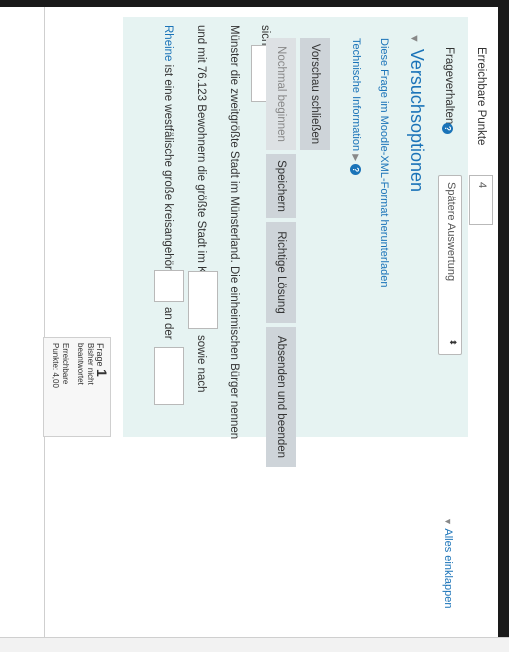 This screenshot has width=509, height=652. What do you see at coordinates (356, 95) in the screenshot?
I see `technical-info-label: Technische Information` at bounding box center [356, 95].